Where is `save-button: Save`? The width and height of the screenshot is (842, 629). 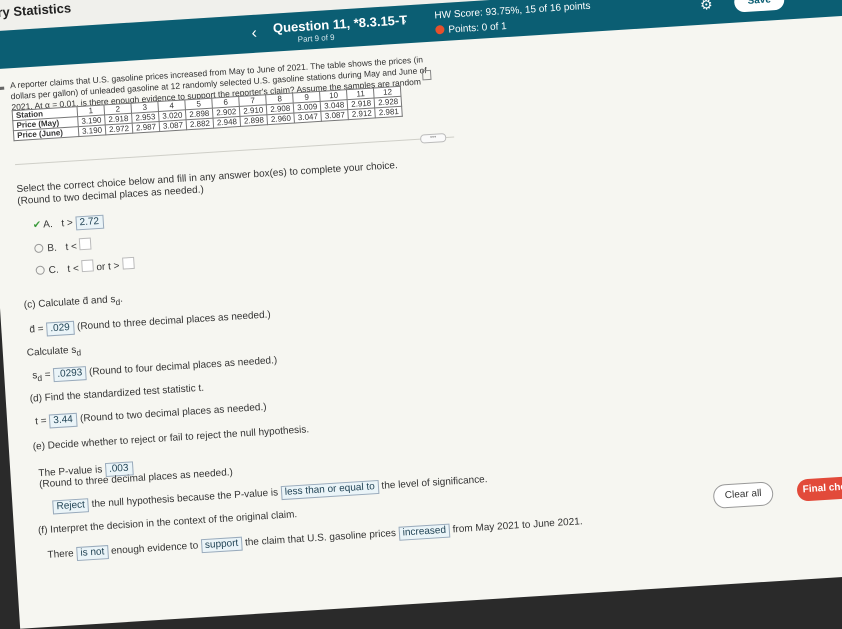 save-button: Save is located at coordinates (759, 6).